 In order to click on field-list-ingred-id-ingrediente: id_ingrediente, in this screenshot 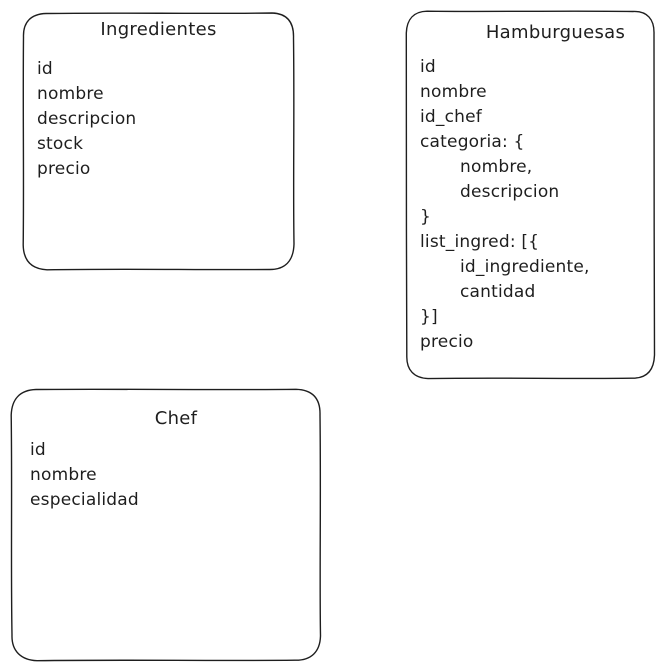, I will do `click(525, 267)`.